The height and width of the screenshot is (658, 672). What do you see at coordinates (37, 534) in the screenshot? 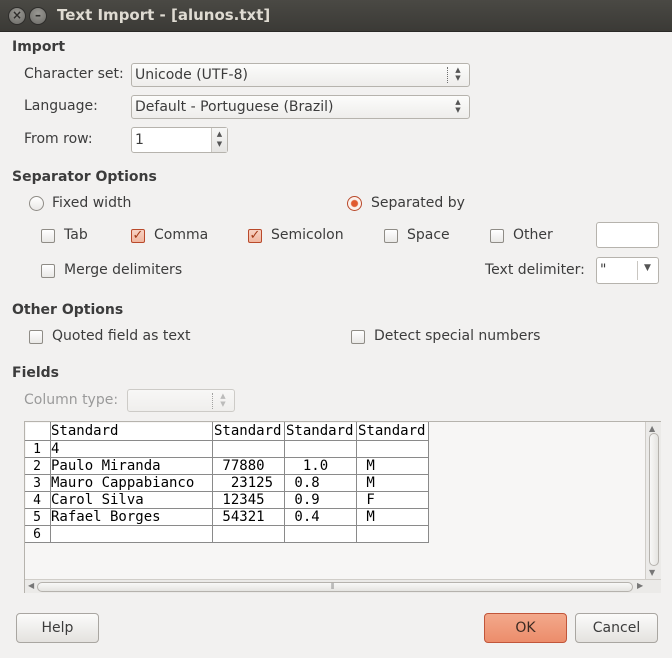
I see `row-number: 6` at bounding box center [37, 534].